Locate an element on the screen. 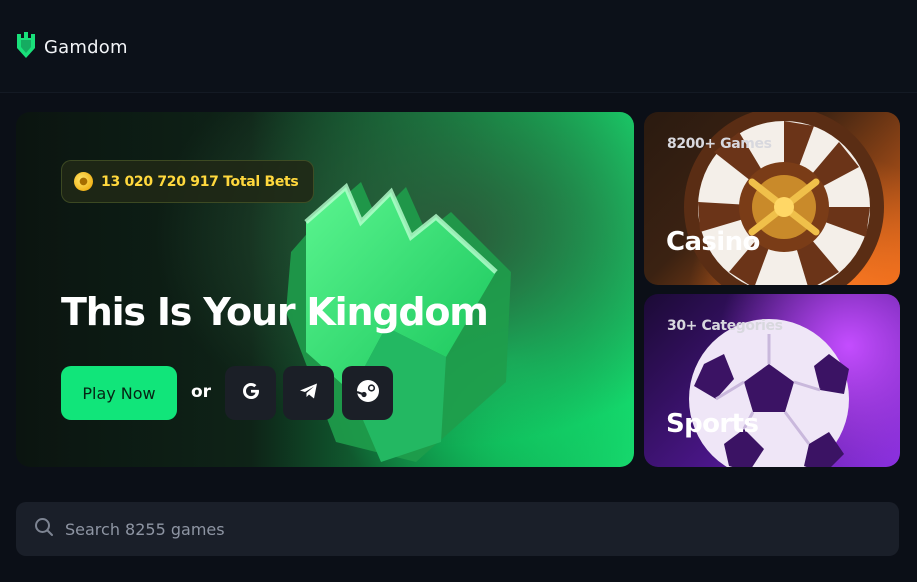  steam-icon is located at coordinates (368, 393).